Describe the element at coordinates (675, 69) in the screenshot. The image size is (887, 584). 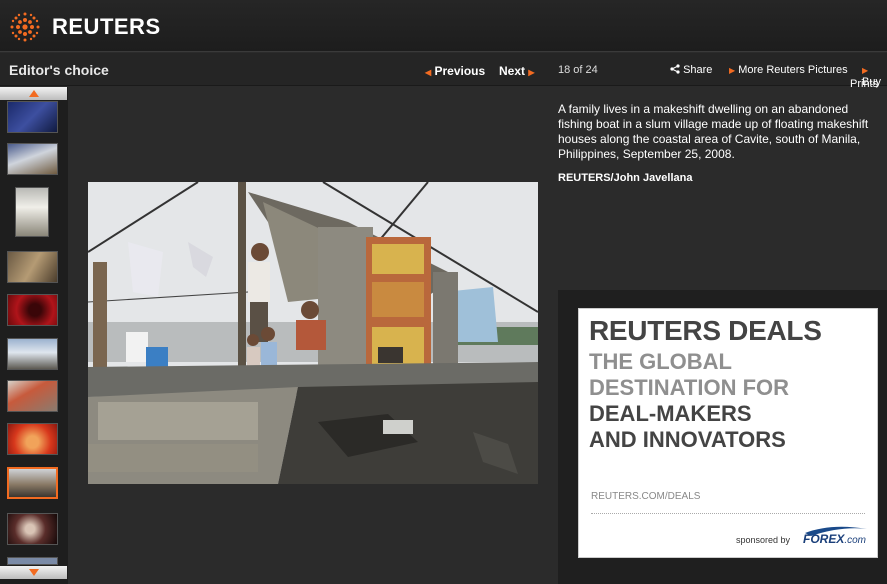
I see `share-icon` at that location.